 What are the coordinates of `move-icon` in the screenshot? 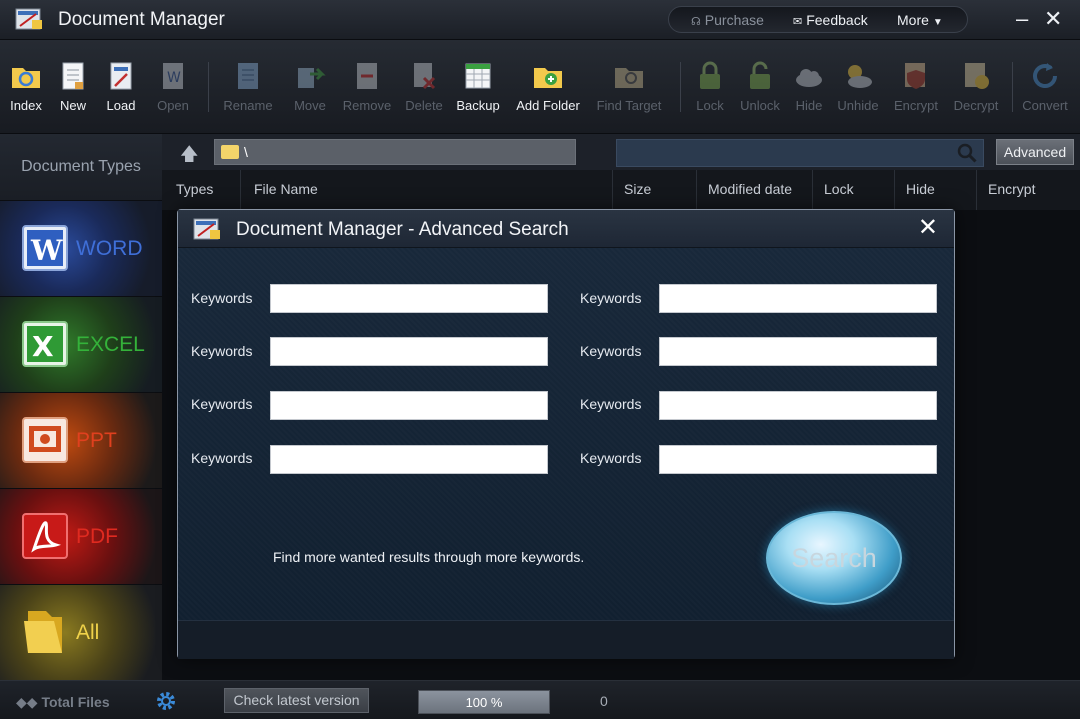 It's located at (312, 77).